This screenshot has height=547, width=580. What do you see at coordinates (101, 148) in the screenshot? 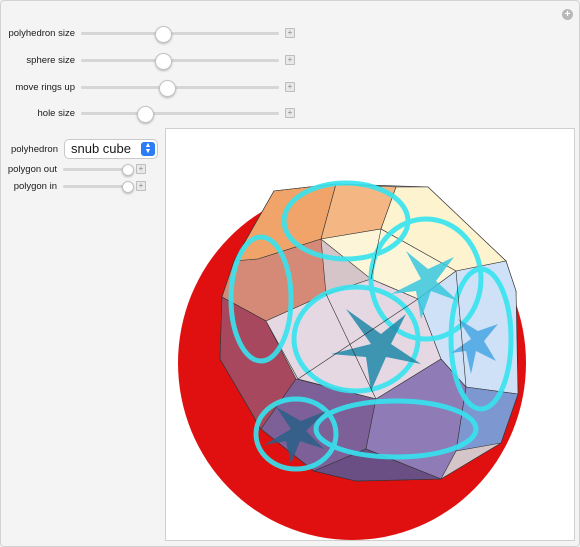
I see `polyhedron-select-value: snub cube` at bounding box center [101, 148].